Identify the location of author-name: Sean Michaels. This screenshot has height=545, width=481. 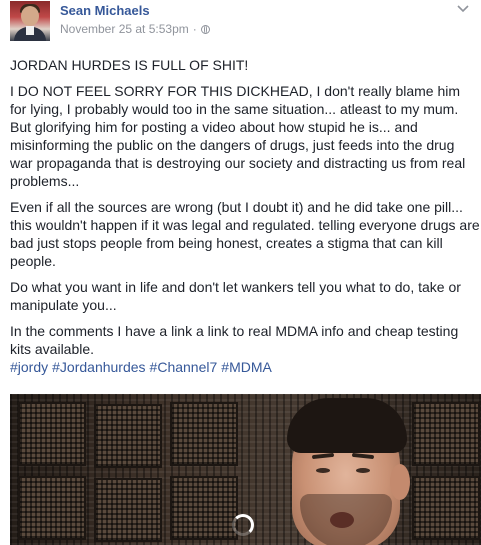
(105, 10).